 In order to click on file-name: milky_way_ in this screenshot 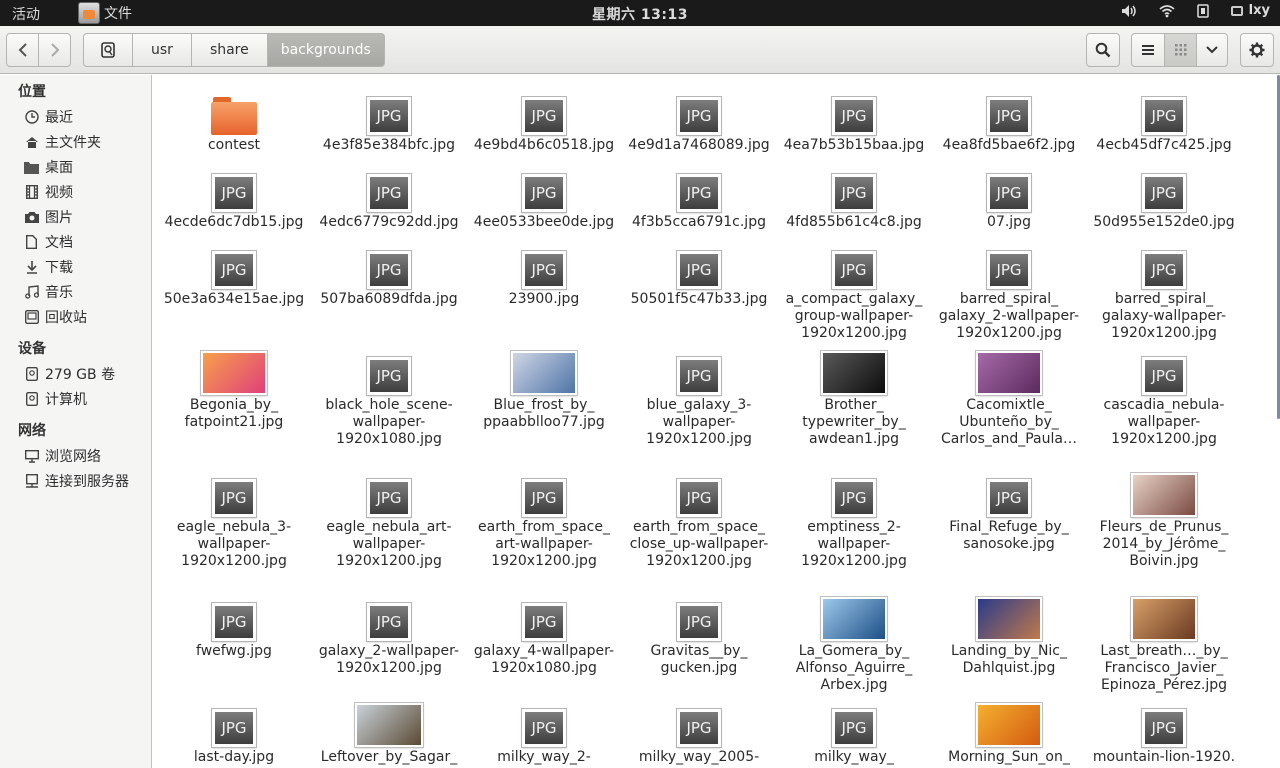, I will do `click(854, 757)`.